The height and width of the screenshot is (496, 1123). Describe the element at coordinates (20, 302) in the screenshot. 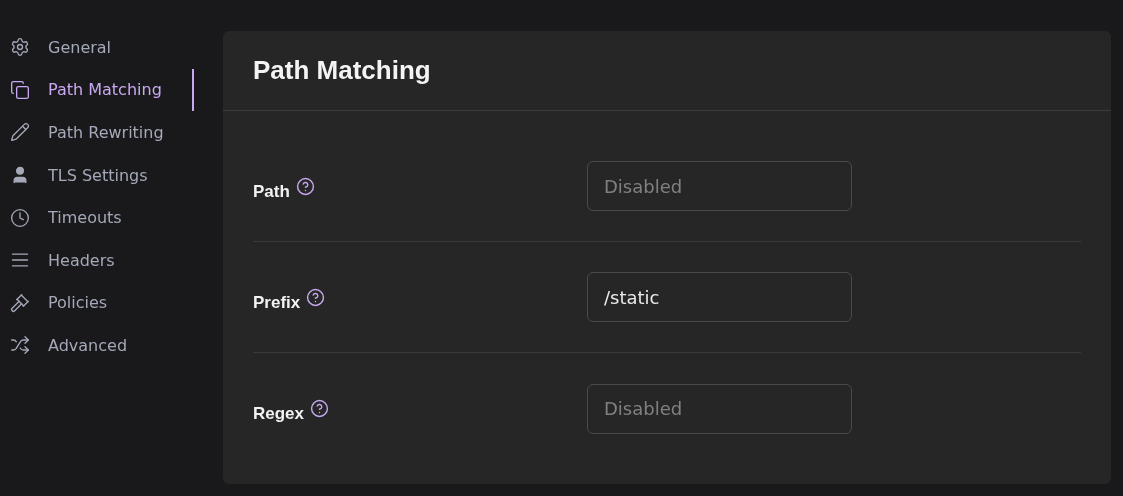

I see `gavel-icon` at that location.